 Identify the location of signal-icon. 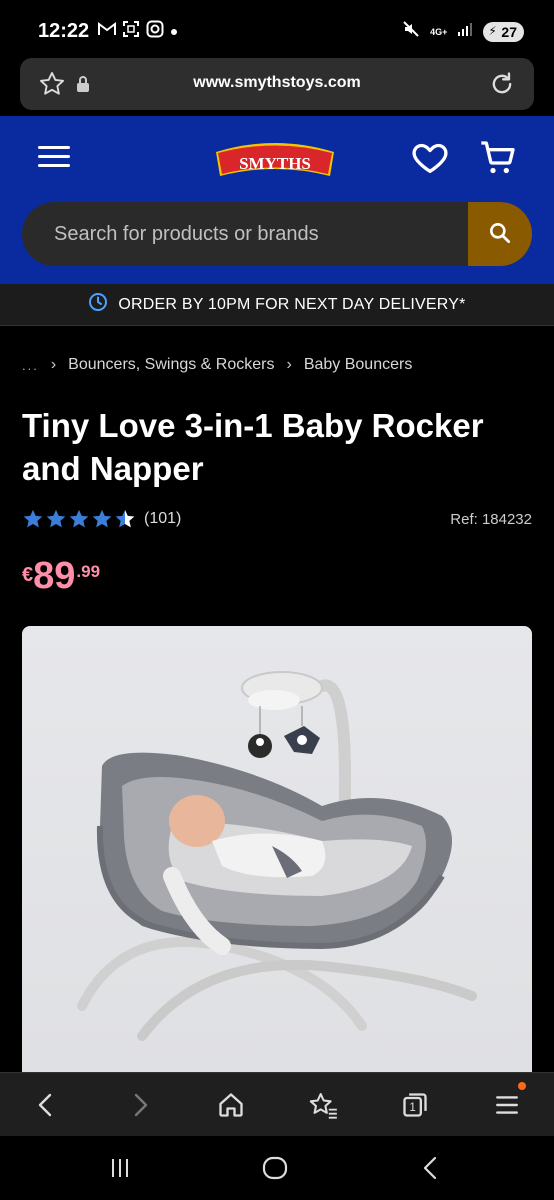
(465, 31).